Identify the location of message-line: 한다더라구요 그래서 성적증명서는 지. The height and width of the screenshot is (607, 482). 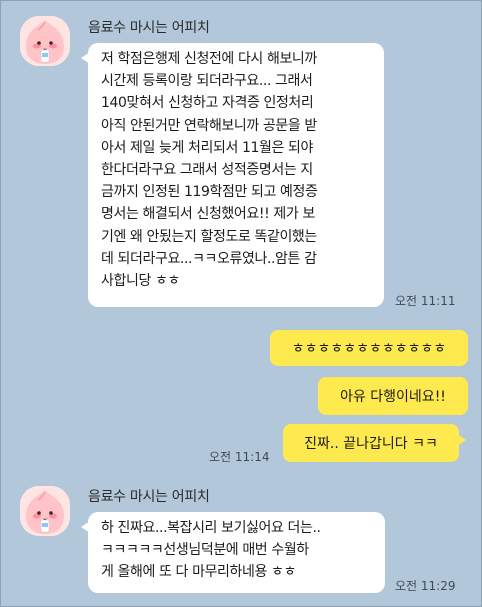
(207, 170).